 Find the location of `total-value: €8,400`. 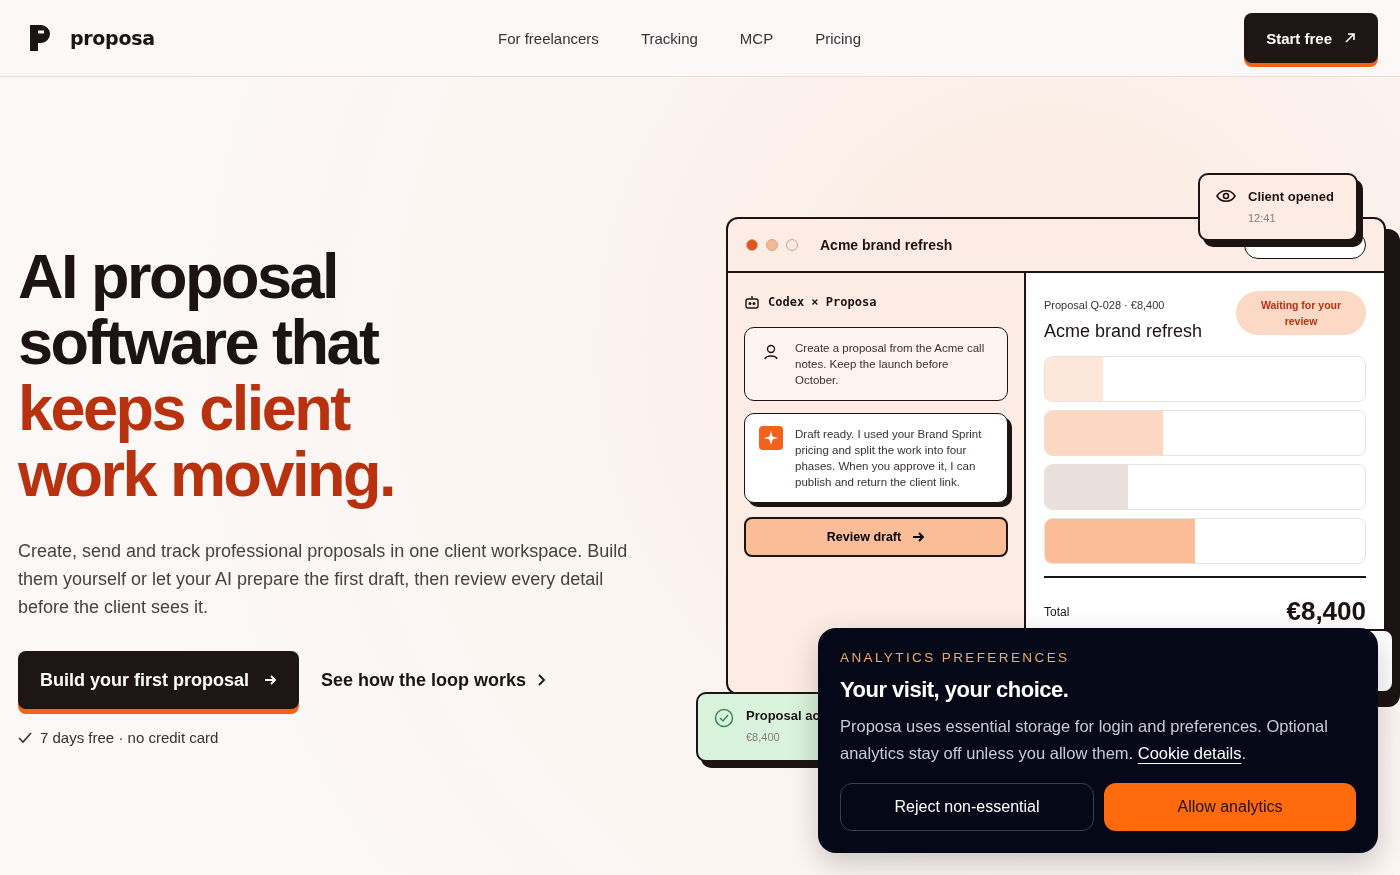

total-value: €8,400 is located at coordinates (1326, 611).